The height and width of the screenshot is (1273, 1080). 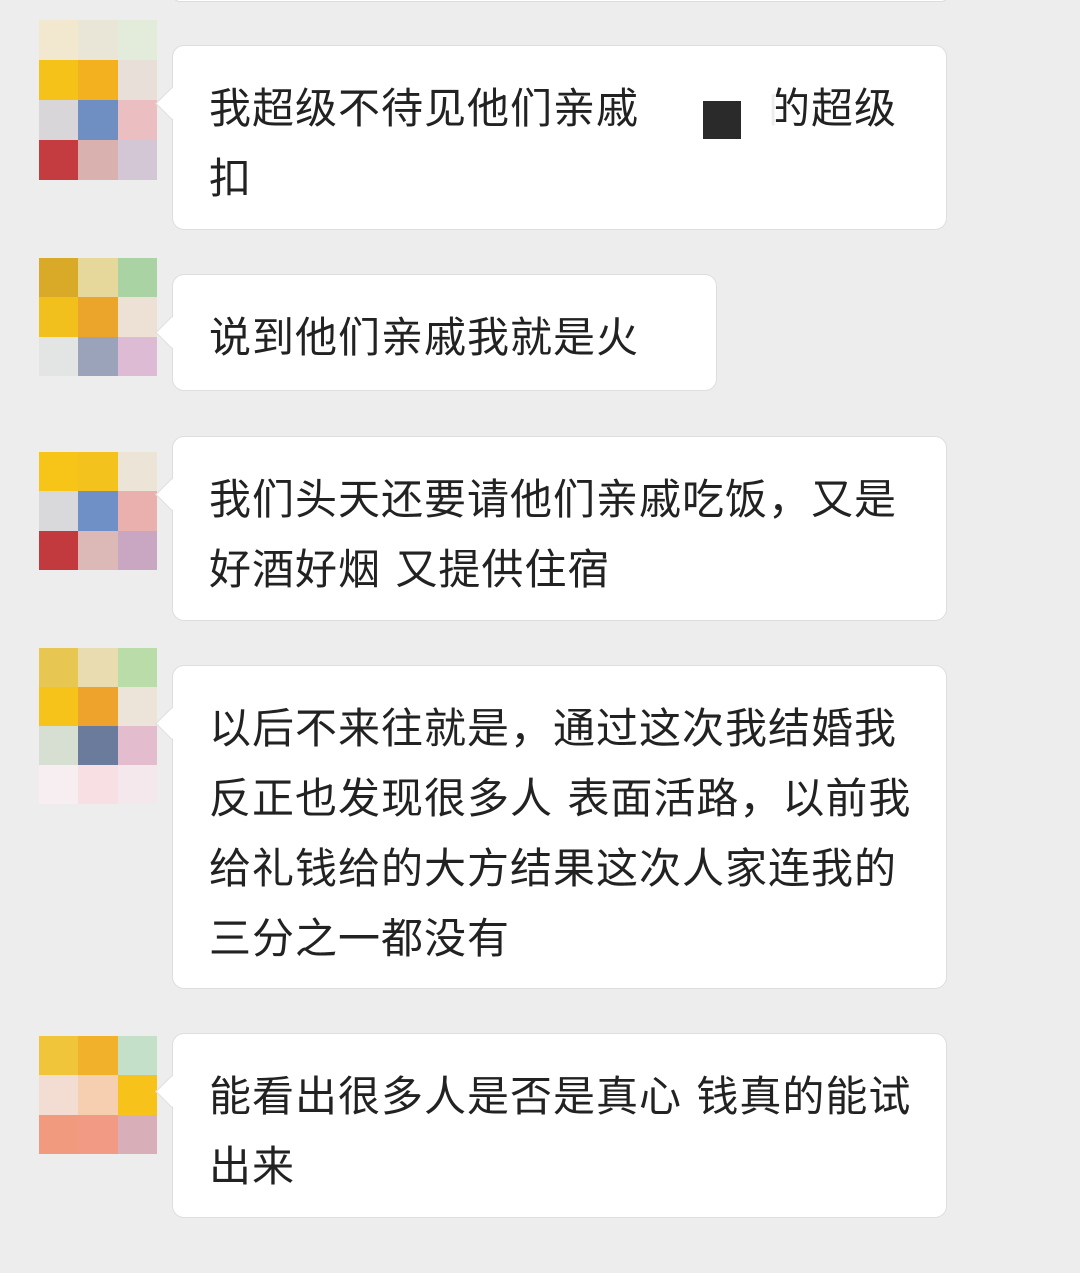 I want to click on redaction-block, so click(x=722, y=120).